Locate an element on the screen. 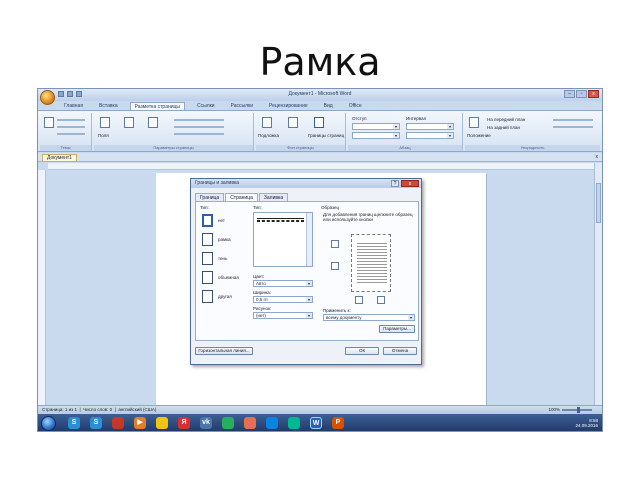 This screenshot has height=480, width=640. dialog-title: Границы и заливка is located at coordinates (306, 183).